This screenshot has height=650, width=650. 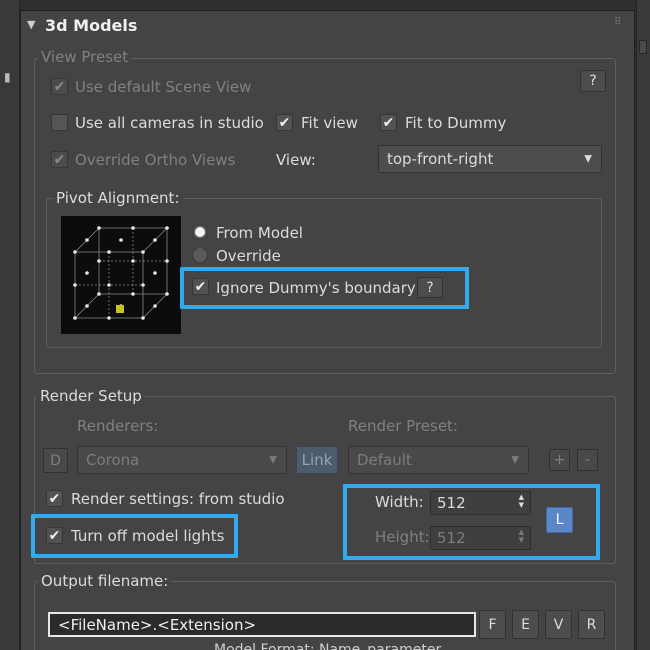 What do you see at coordinates (593, 81) in the screenshot?
I see `view-preset-help-button: ?` at bounding box center [593, 81].